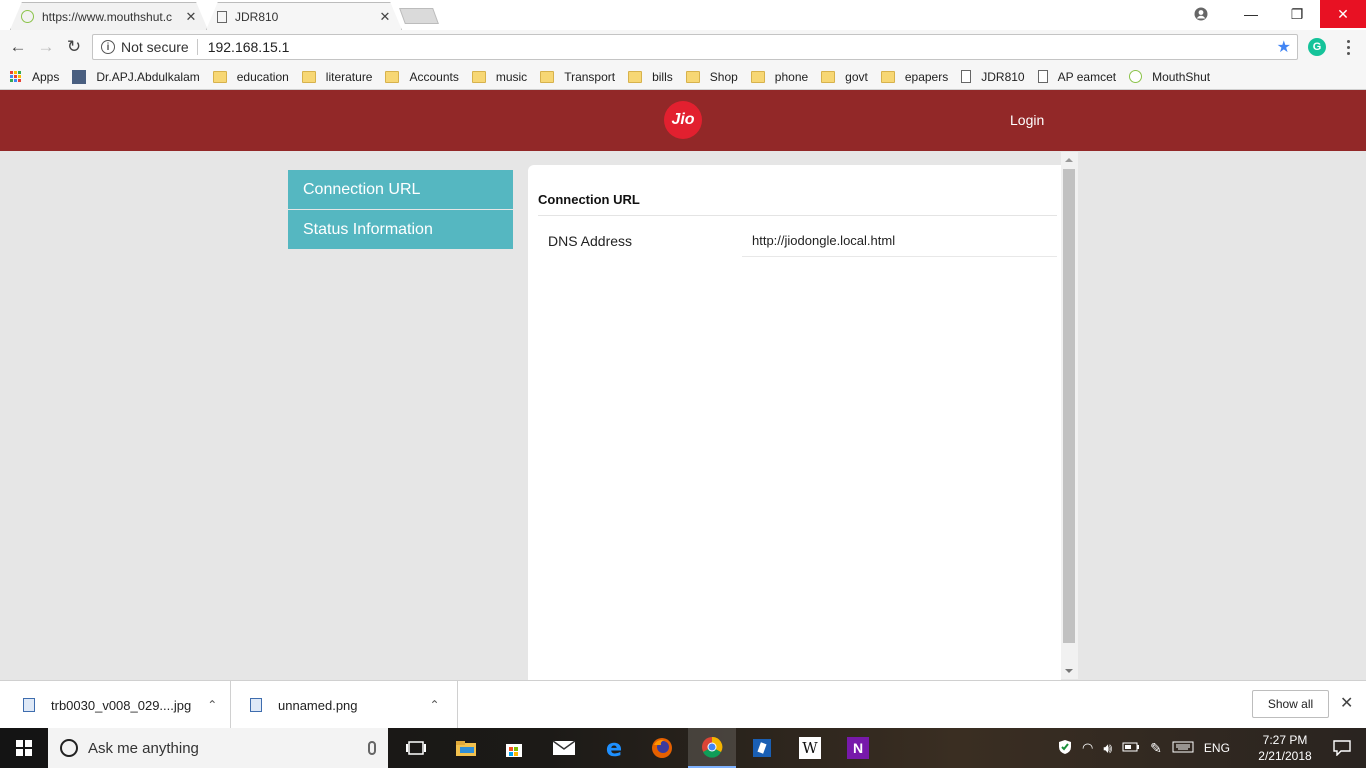 This screenshot has height=768, width=1366. Describe the element at coordinates (1087, 748) in the screenshot. I see `wifi-icon: ◠` at that location.